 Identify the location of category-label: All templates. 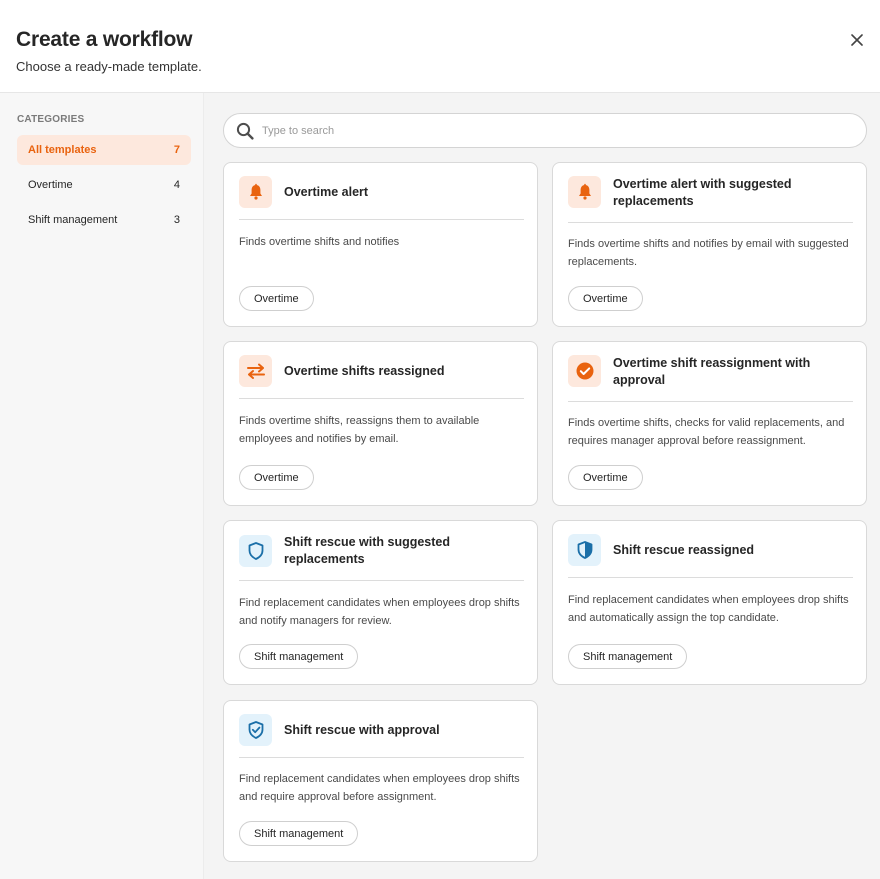
(62, 150).